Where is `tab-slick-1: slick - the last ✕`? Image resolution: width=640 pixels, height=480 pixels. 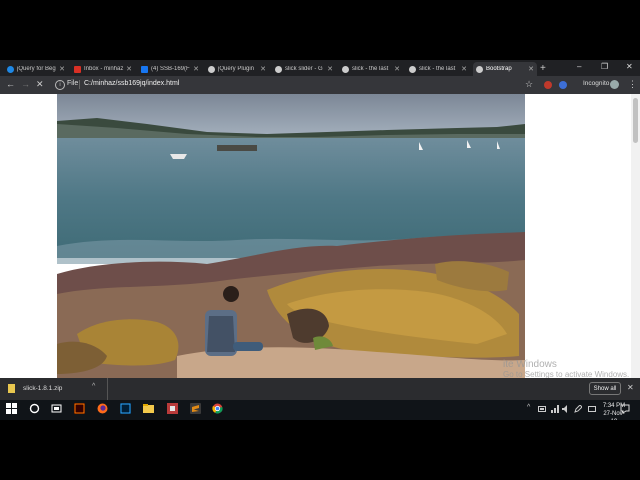
tab-slick-1: slick - the last ✕ is located at coordinates (371, 69).